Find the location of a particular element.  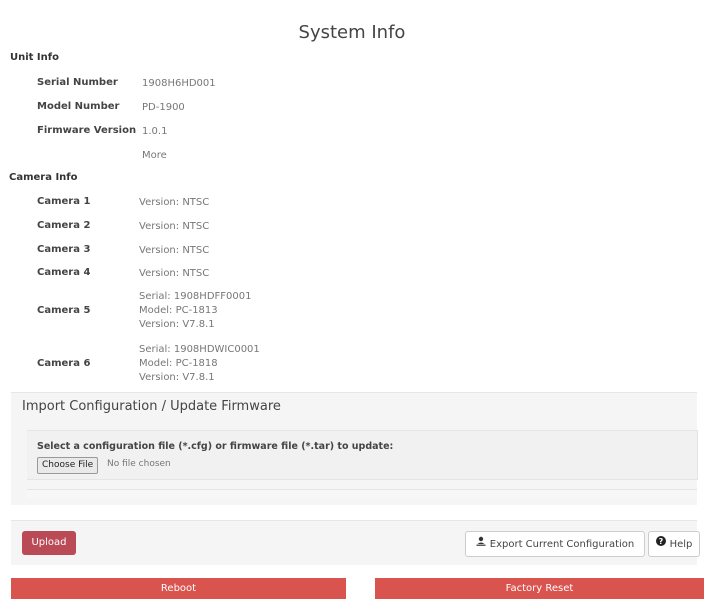

serial-number-label: Serial Number is located at coordinates (77, 82).